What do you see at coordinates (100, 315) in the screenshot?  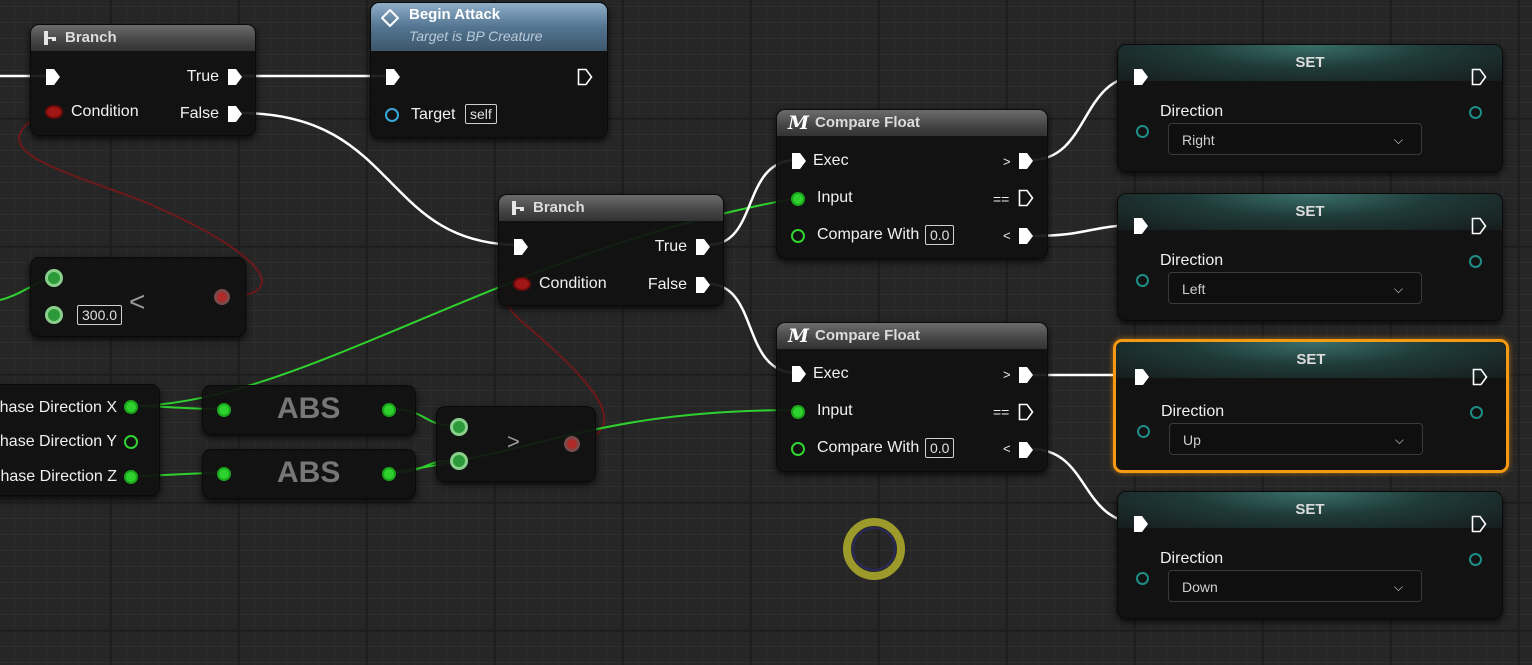 I see `b-value: 300.0` at bounding box center [100, 315].